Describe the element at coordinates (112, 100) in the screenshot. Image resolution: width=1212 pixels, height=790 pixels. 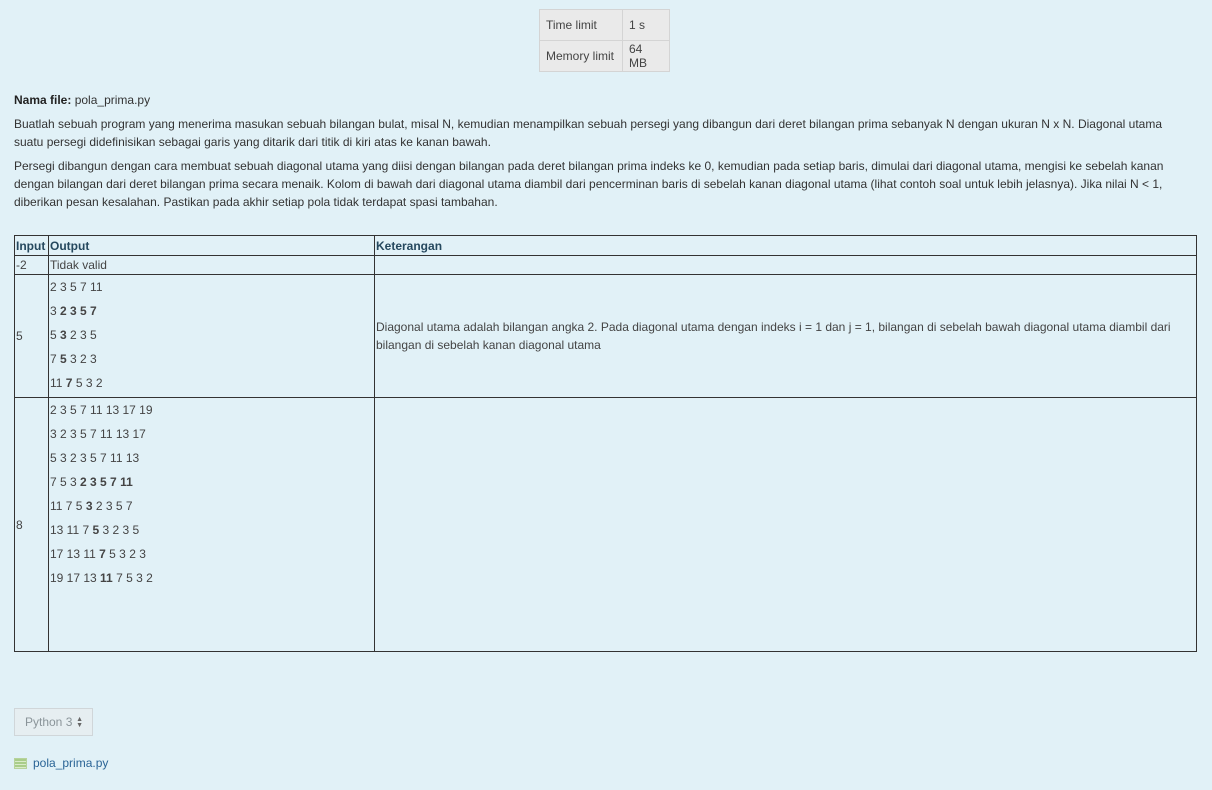
I see `filename-value: pola_prima.py` at that location.